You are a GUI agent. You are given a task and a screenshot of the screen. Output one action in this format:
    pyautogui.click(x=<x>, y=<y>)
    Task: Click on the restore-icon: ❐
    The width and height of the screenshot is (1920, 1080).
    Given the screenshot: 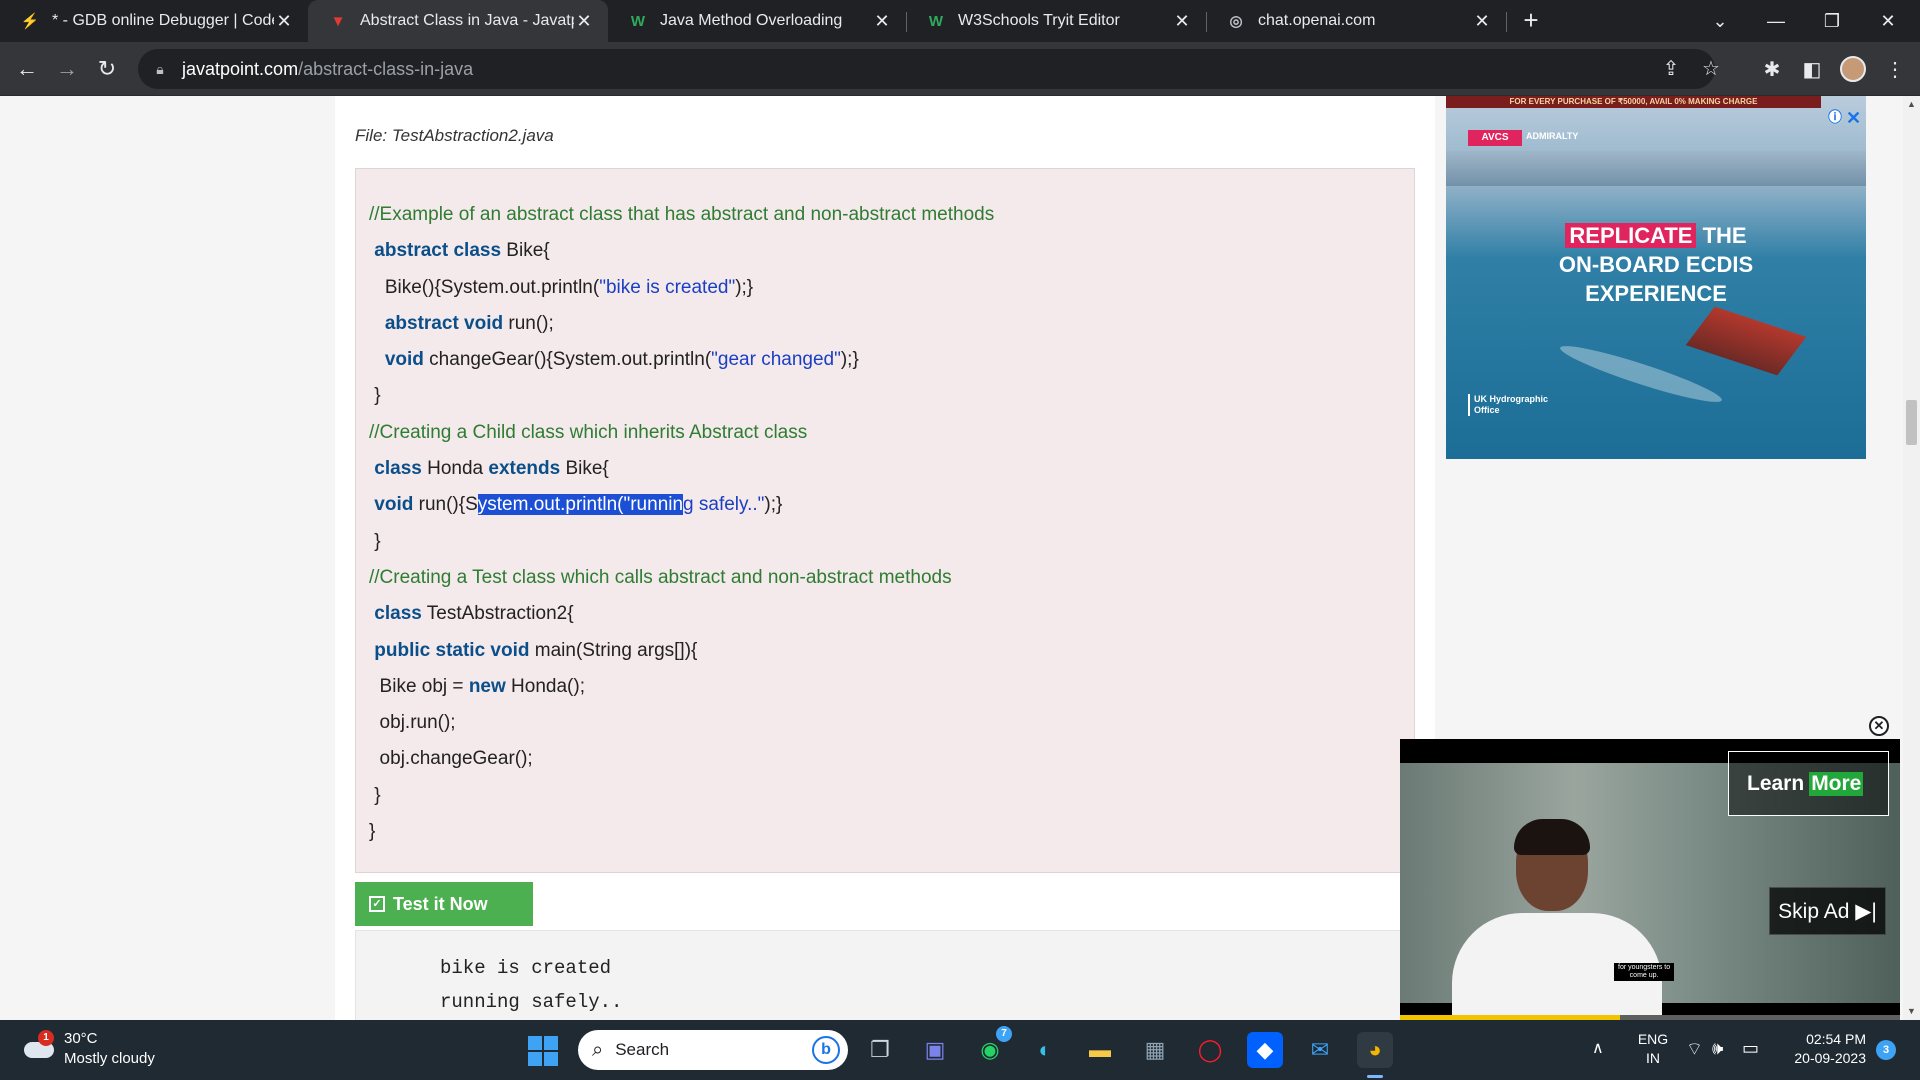 What is the action you would take?
    pyautogui.click(x=1832, y=21)
    